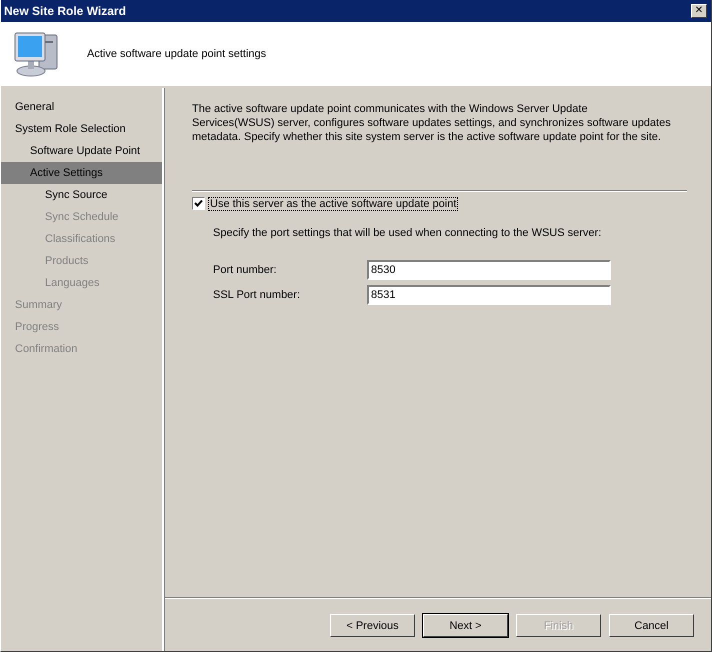 The height and width of the screenshot is (652, 712). Describe the element at coordinates (489, 295) in the screenshot. I see `input-field: 8531` at that location.